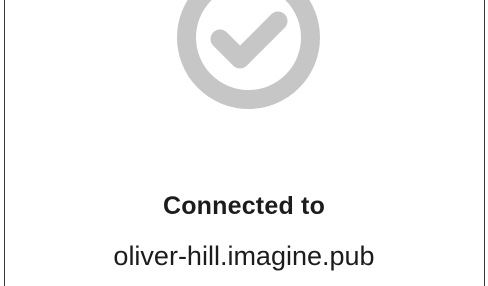  What do you see at coordinates (244, 256) in the screenshot?
I see `connected-host: oliver-hill.imagine.pub` at bounding box center [244, 256].